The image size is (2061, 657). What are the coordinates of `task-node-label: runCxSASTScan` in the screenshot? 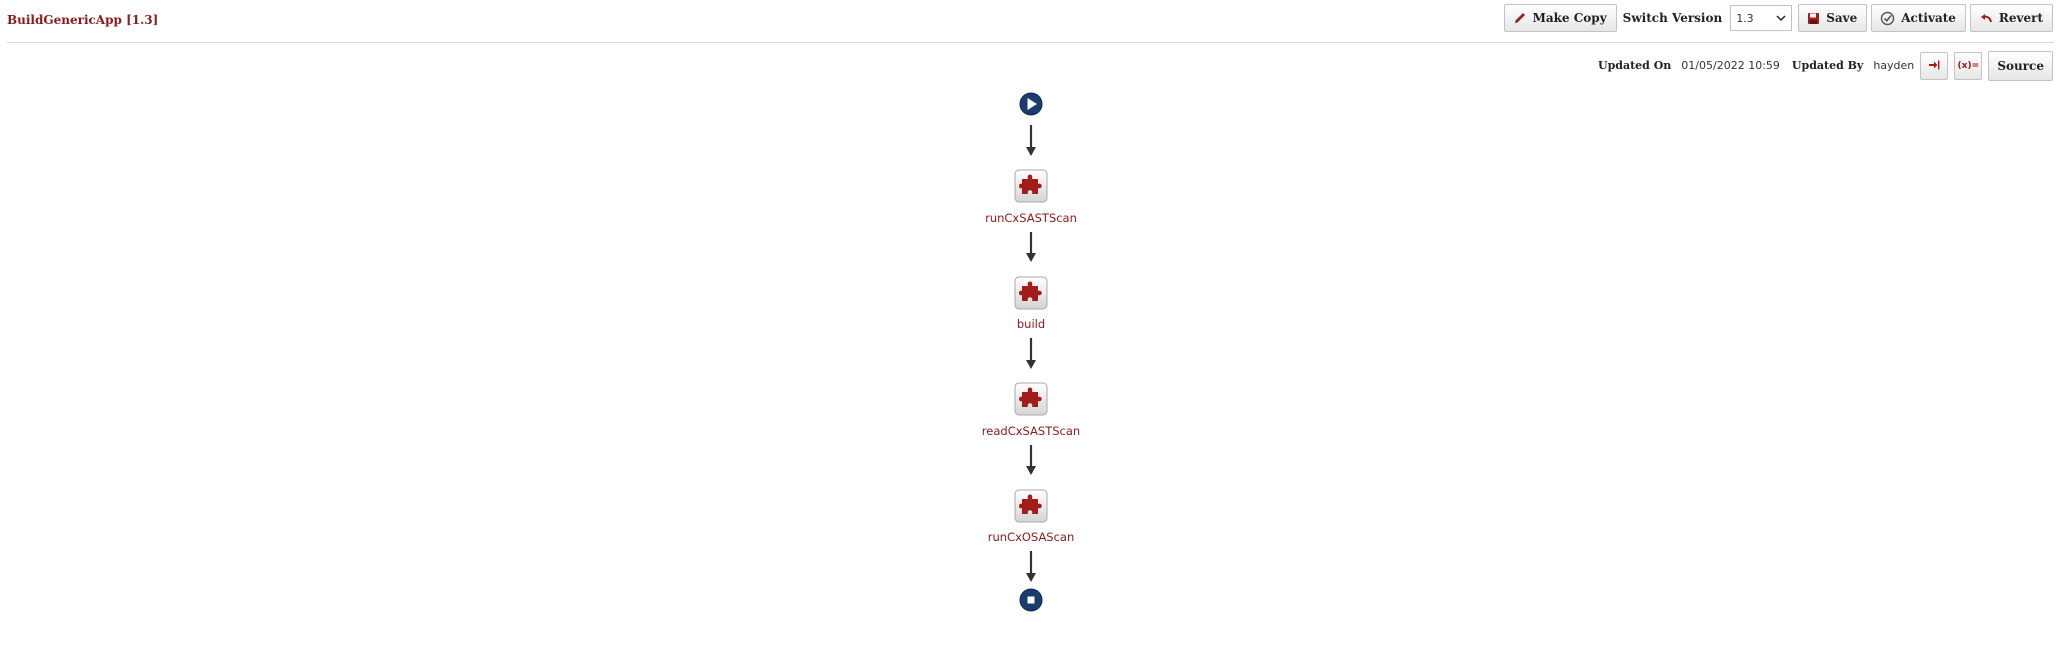 It's located at (1031, 218).